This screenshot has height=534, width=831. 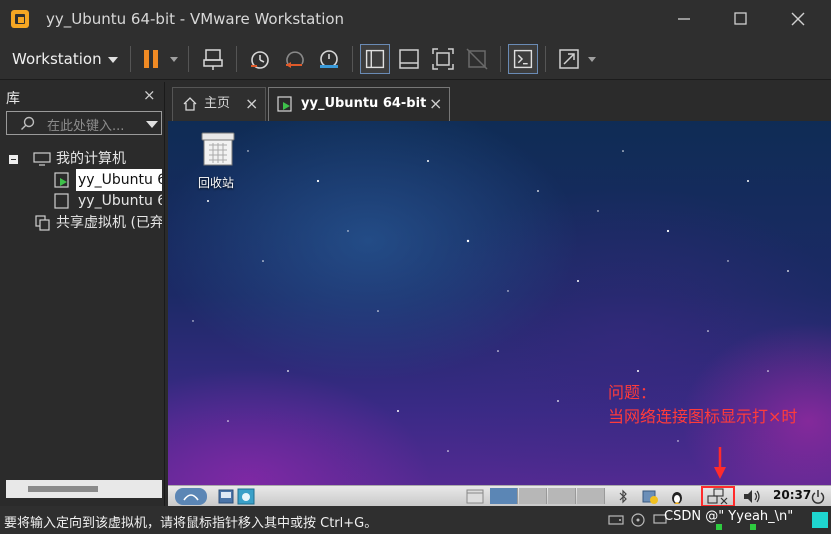 What do you see at coordinates (720, 463) in the screenshot?
I see `red-arrow-annotation` at bounding box center [720, 463].